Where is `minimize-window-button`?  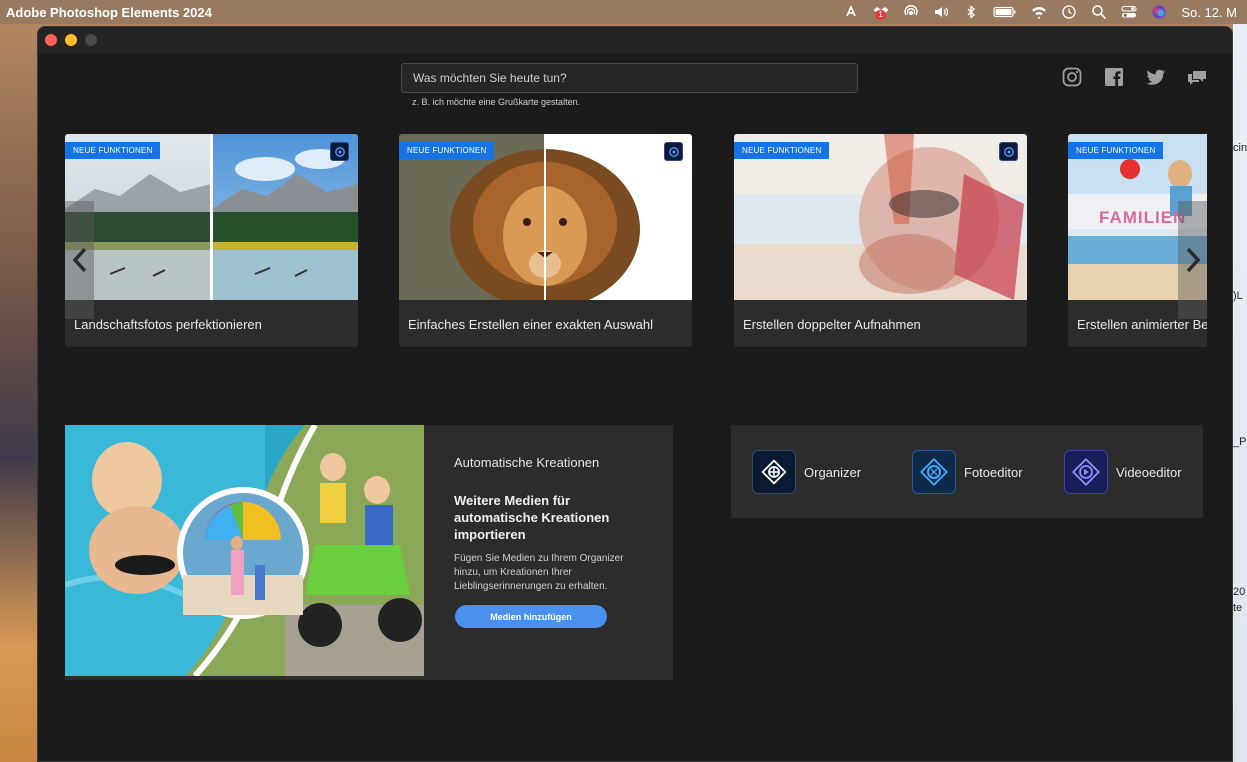
minimize-window-button is located at coordinates (71, 40).